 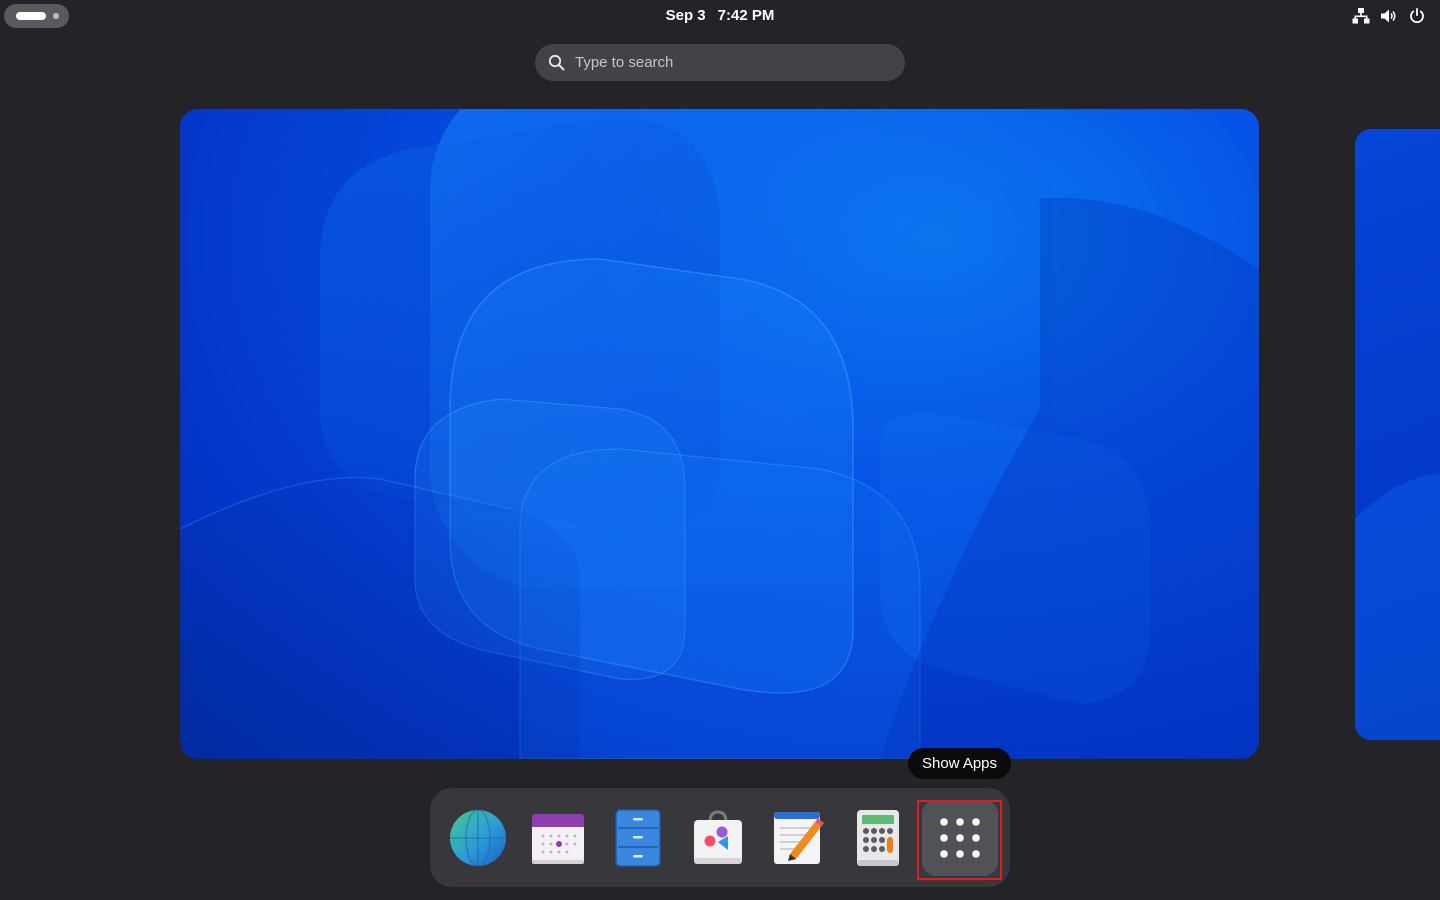 What do you see at coordinates (746, 15) in the screenshot?
I see `time-label: 7:42 PM` at bounding box center [746, 15].